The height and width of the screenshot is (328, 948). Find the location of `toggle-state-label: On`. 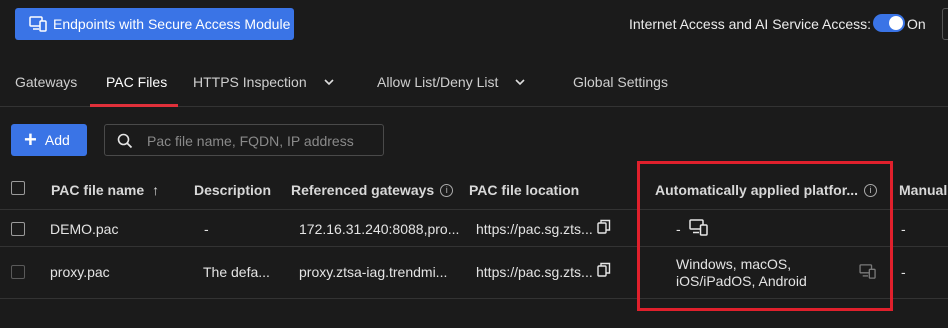

toggle-state-label: On is located at coordinates (916, 24).